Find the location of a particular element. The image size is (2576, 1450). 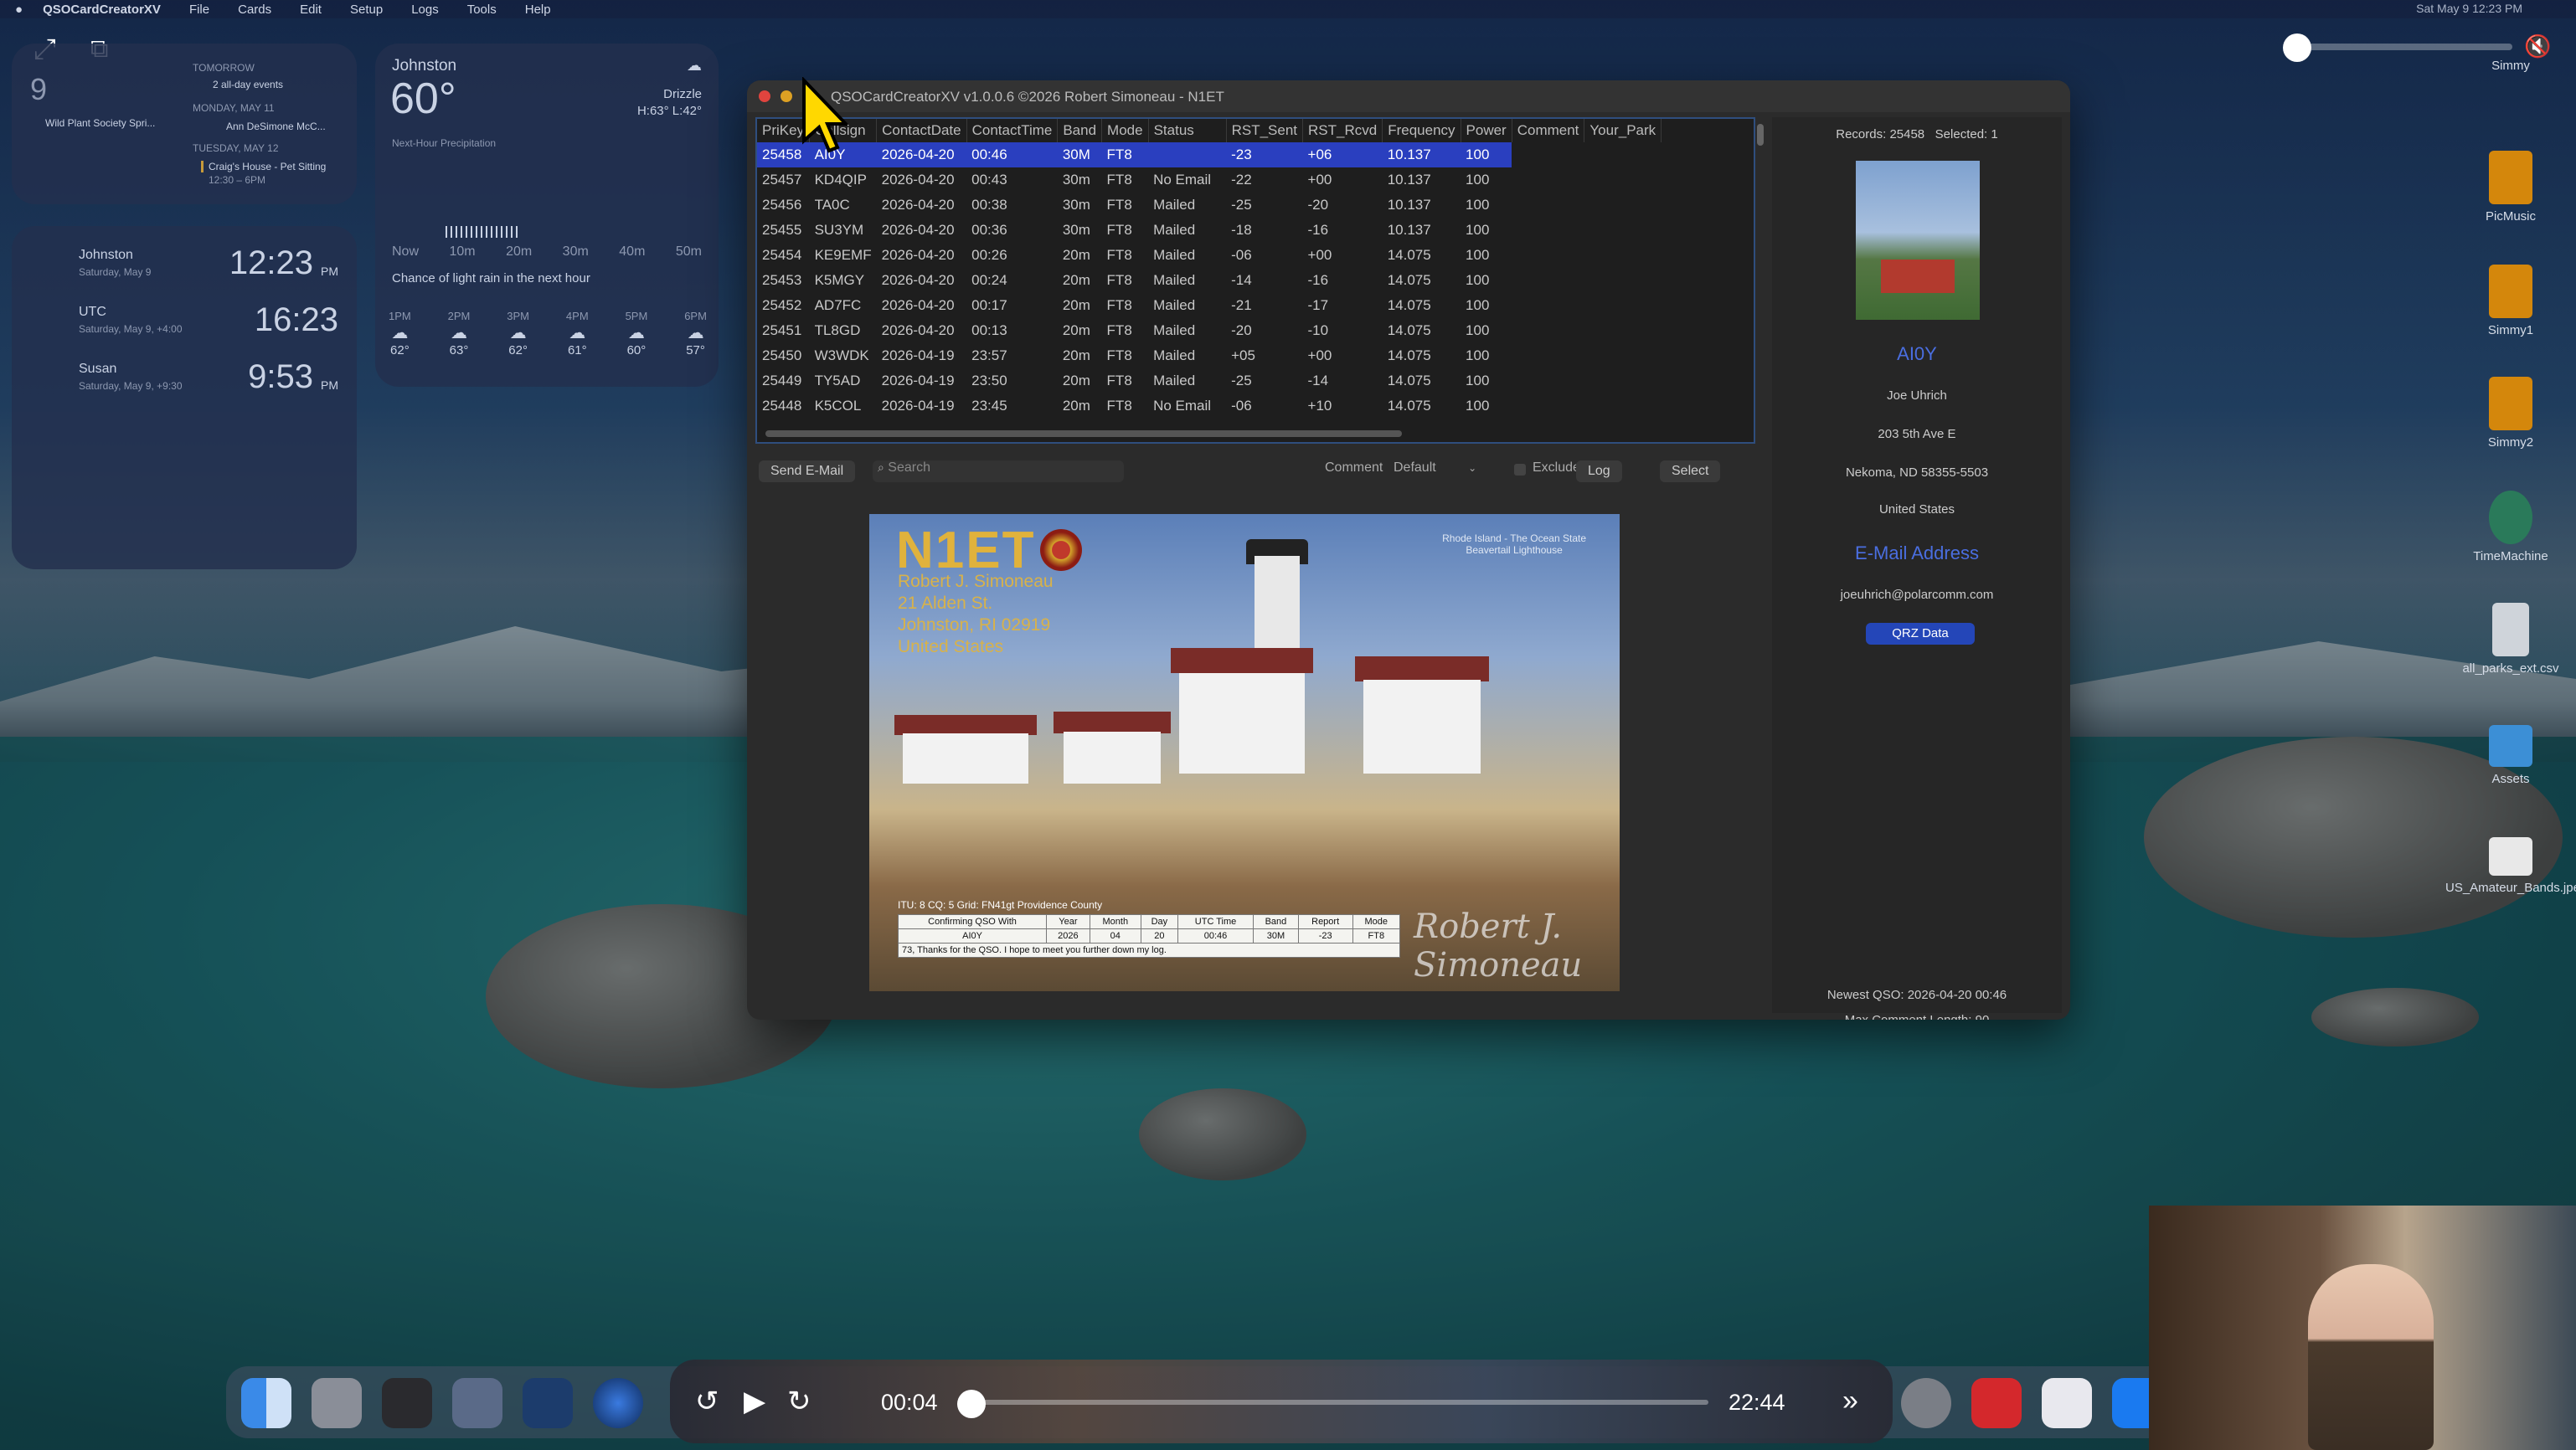

skip-forward-15-icon: ↻ is located at coordinates (799, 1401).